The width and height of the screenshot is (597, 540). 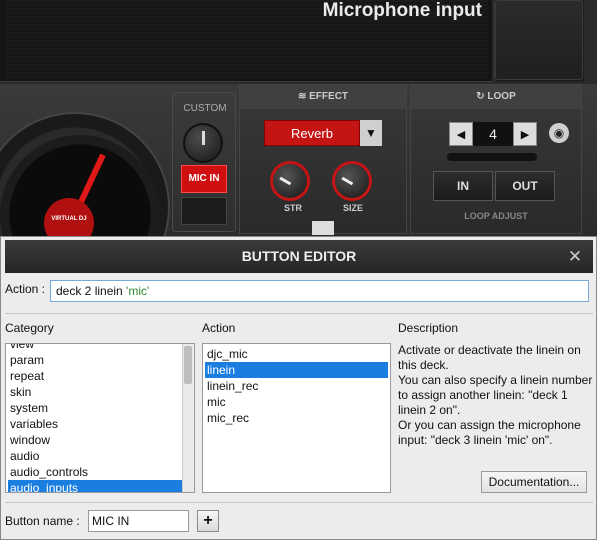 What do you see at coordinates (69, 219) in the screenshot?
I see `platter-logo-text: VIRTUAL DJ` at bounding box center [69, 219].